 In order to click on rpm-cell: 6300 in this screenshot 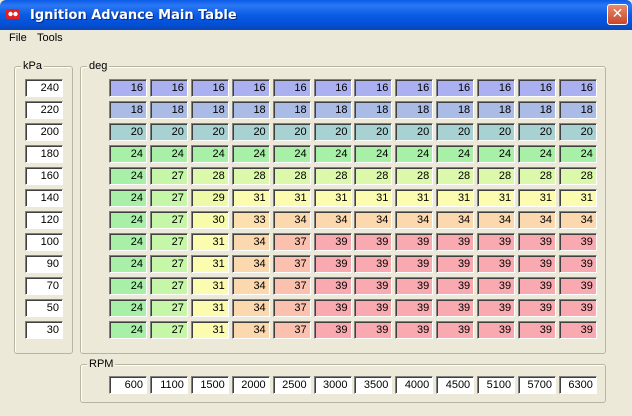, I will do `click(577, 385)`.